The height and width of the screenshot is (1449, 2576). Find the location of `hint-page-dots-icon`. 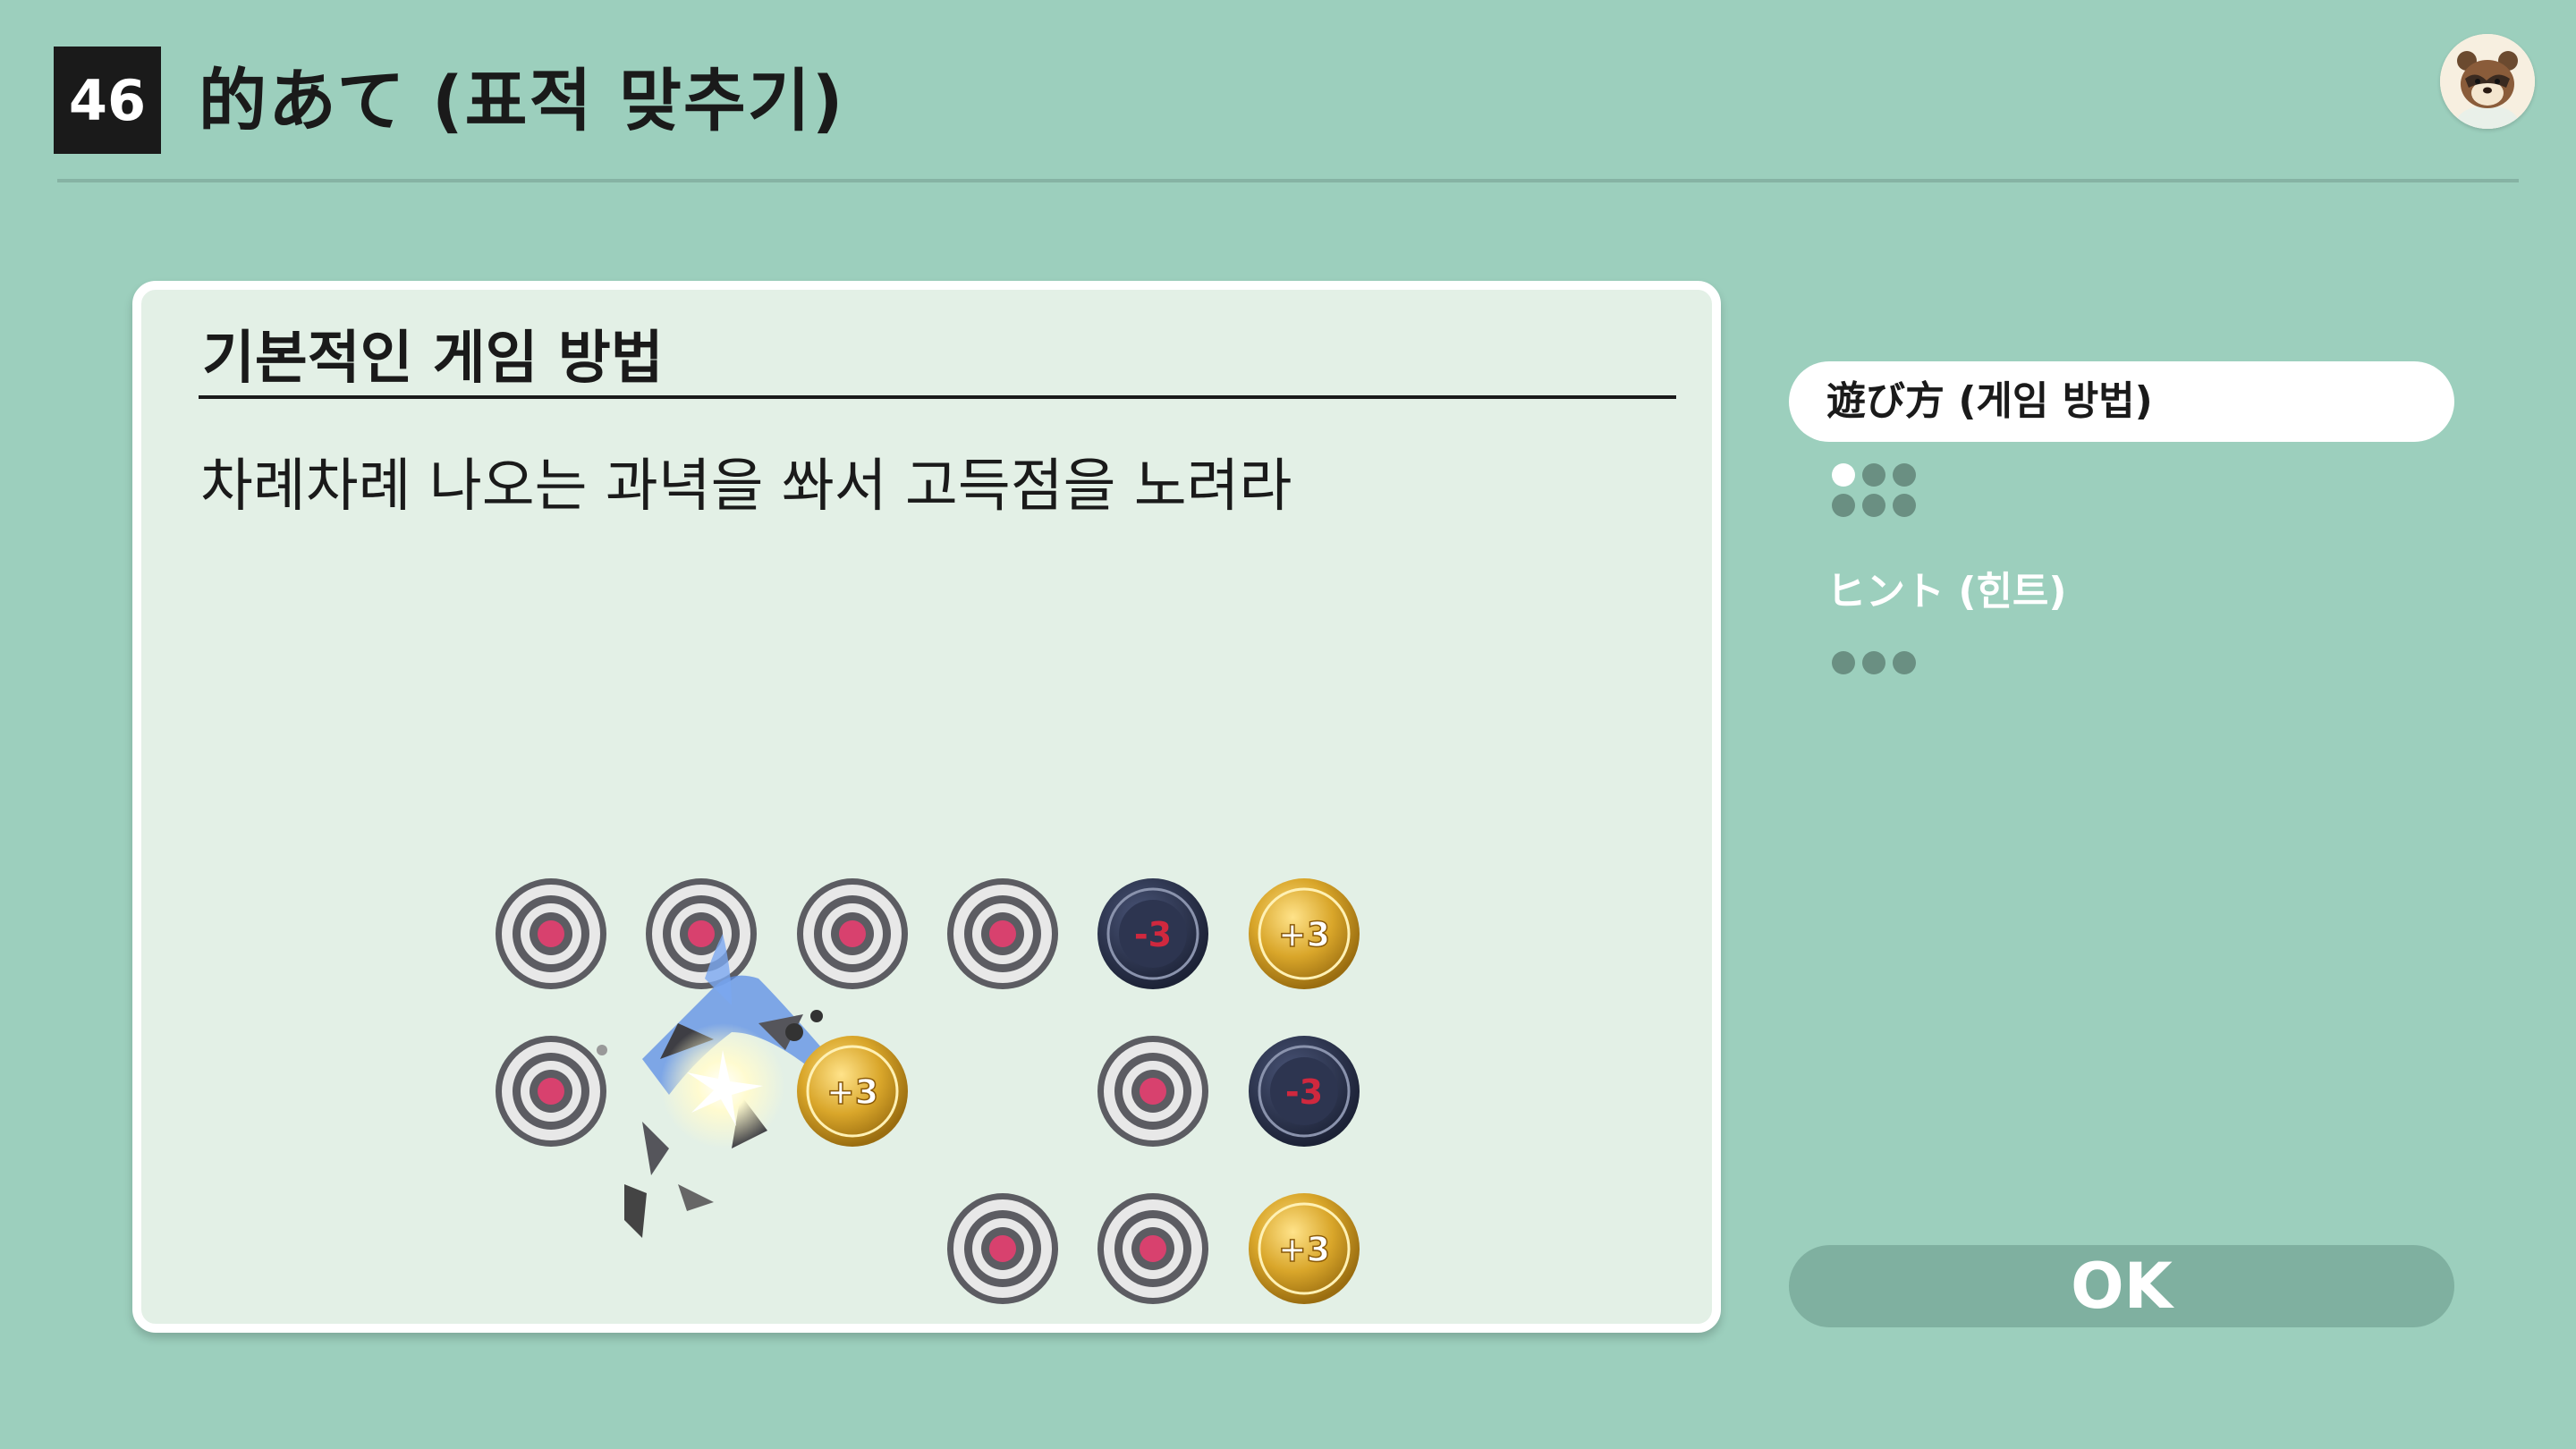

hint-page-dots-icon is located at coordinates (1880, 669).